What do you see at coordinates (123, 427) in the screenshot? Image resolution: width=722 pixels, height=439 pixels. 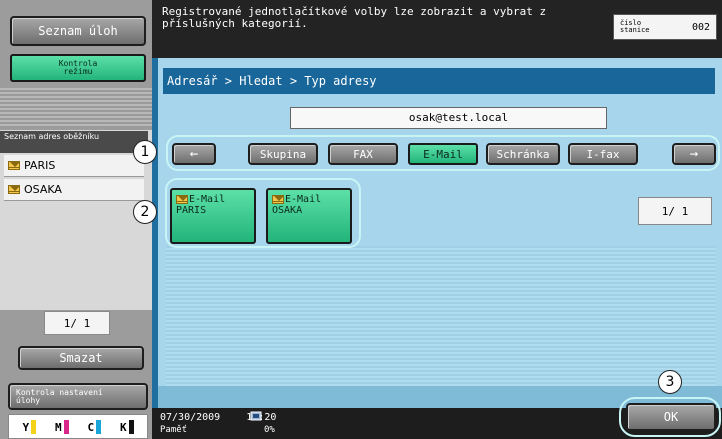 I see `toner-letter: K` at bounding box center [123, 427].